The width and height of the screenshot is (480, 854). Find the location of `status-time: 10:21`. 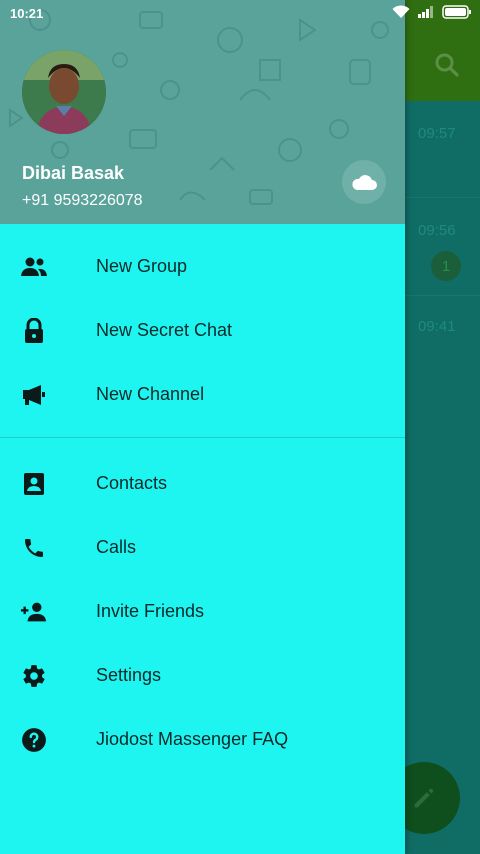

status-time: 10:21 is located at coordinates (27, 13).